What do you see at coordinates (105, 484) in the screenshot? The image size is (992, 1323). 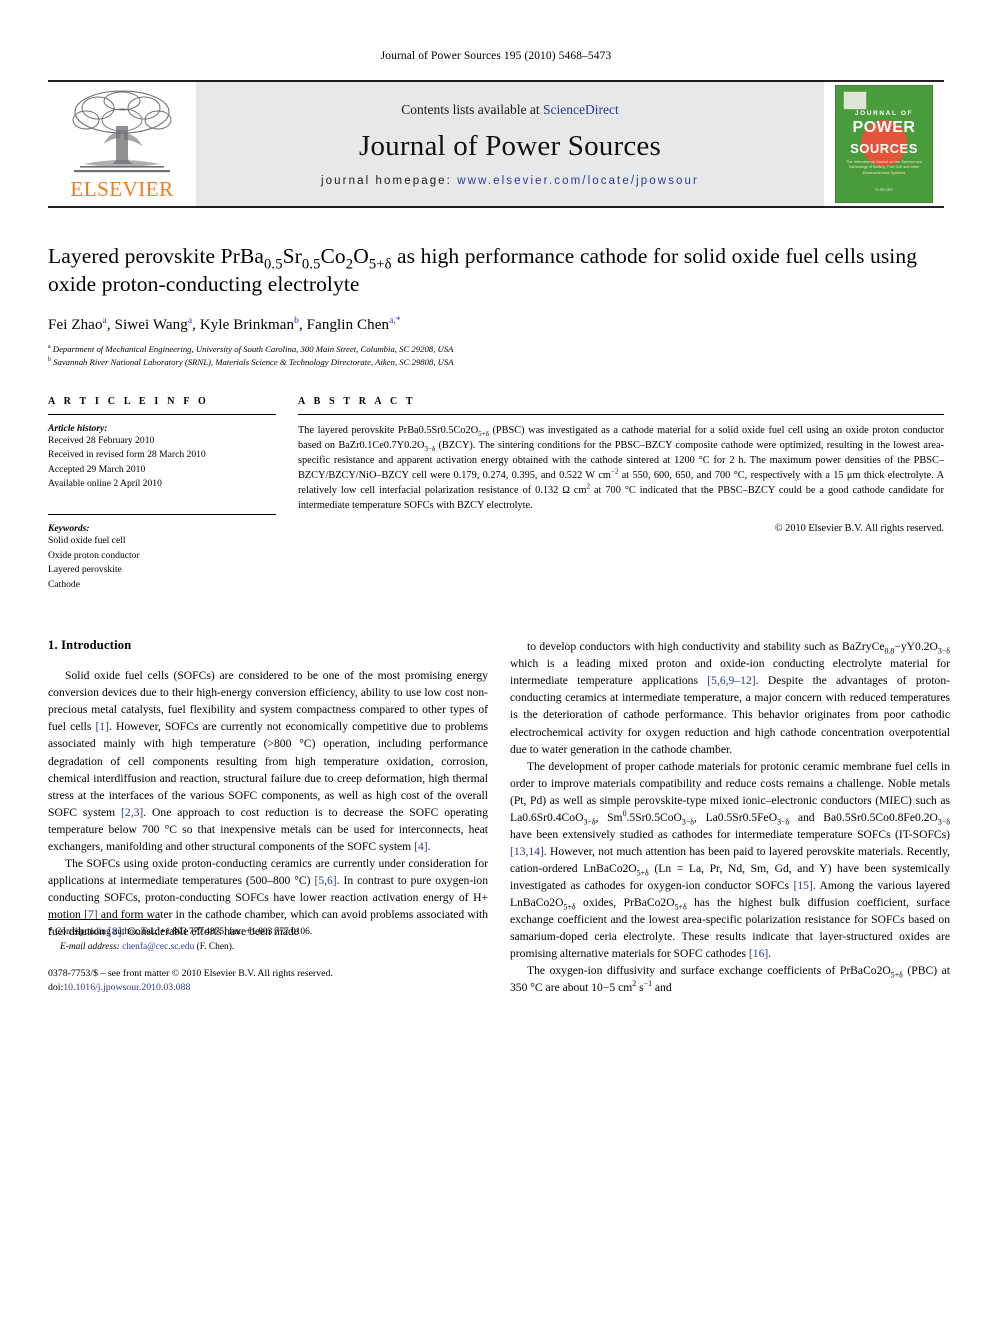 I see `article-history-item: Available online 2 April 2010` at bounding box center [105, 484].